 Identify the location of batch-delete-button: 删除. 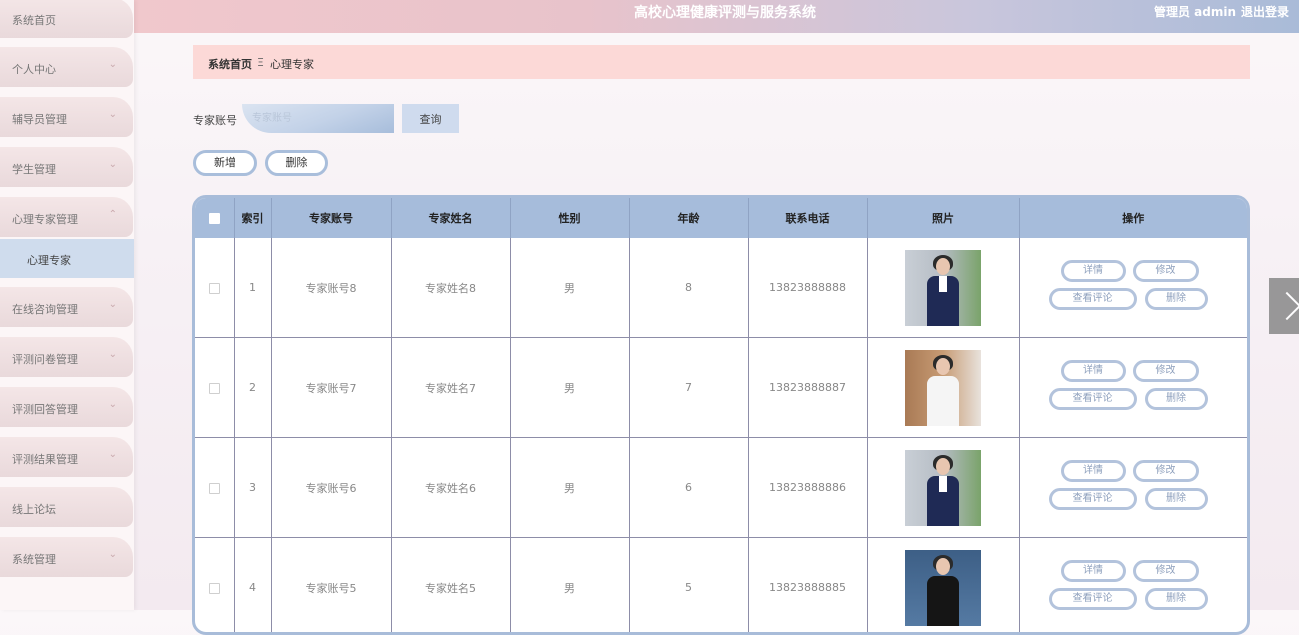
(296, 163).